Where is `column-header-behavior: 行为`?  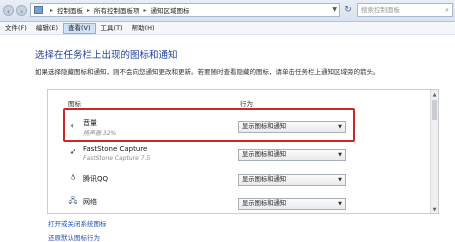 column-header-behavior: 行为 is located at coordinates (246, 104).